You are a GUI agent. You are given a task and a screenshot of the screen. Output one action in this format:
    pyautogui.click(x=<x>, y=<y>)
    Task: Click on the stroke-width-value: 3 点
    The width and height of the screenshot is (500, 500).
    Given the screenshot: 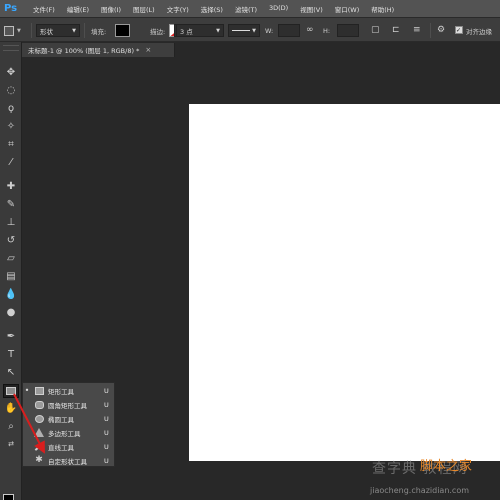 What is the action you would take?
    pyautogui.click(x=186, y=31)
    